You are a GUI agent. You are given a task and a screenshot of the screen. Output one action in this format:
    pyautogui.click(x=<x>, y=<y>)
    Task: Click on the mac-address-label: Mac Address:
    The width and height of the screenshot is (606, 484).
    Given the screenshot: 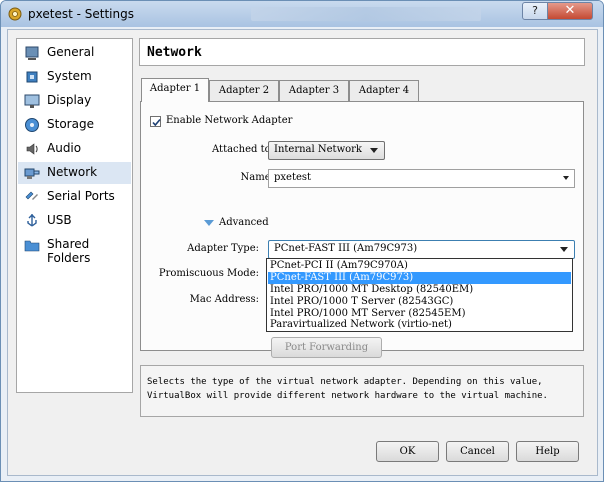 What is the action you would take?
    pyautogui.click(x=224, y=299)
    